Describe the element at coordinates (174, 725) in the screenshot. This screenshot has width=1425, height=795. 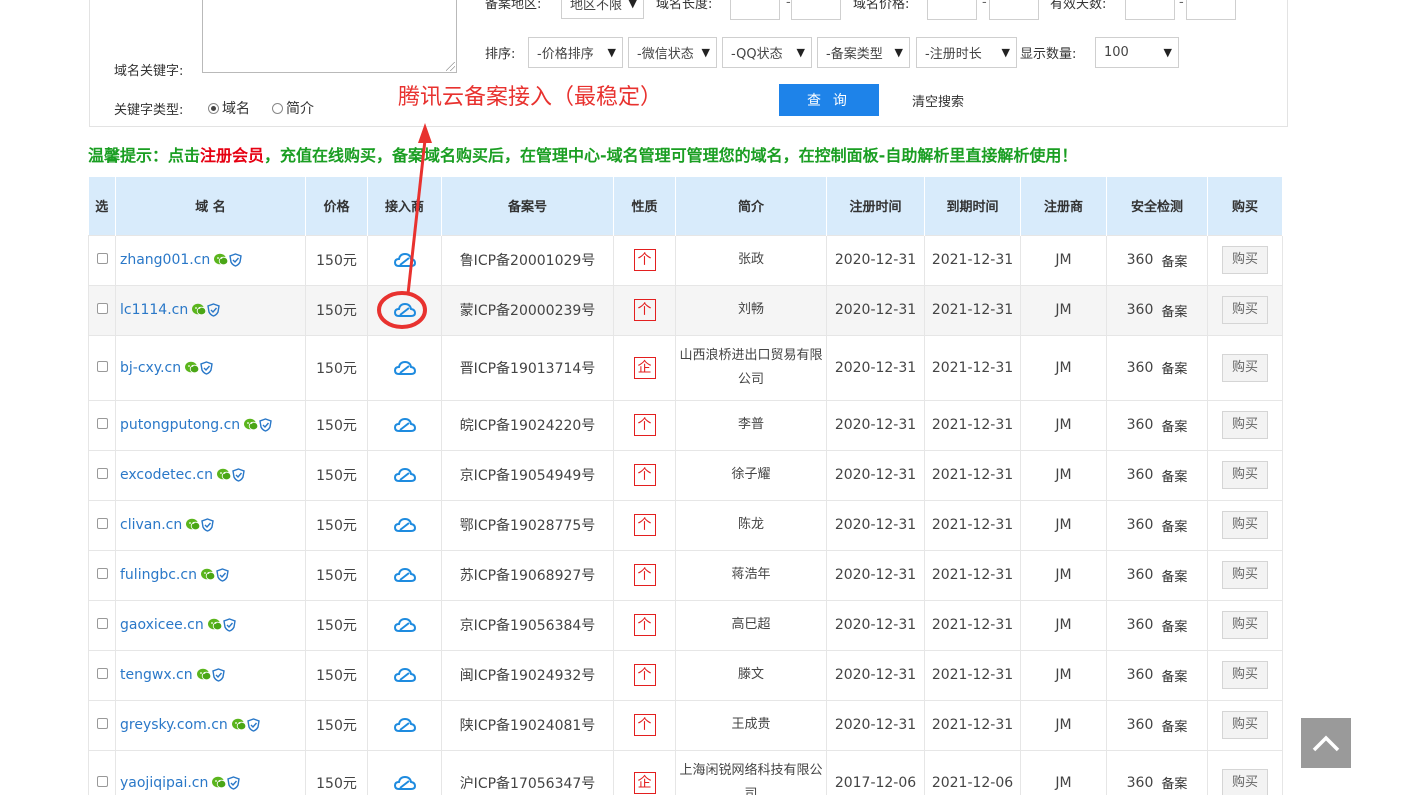
I see `domain-link: greysky.com.cn` at that location.